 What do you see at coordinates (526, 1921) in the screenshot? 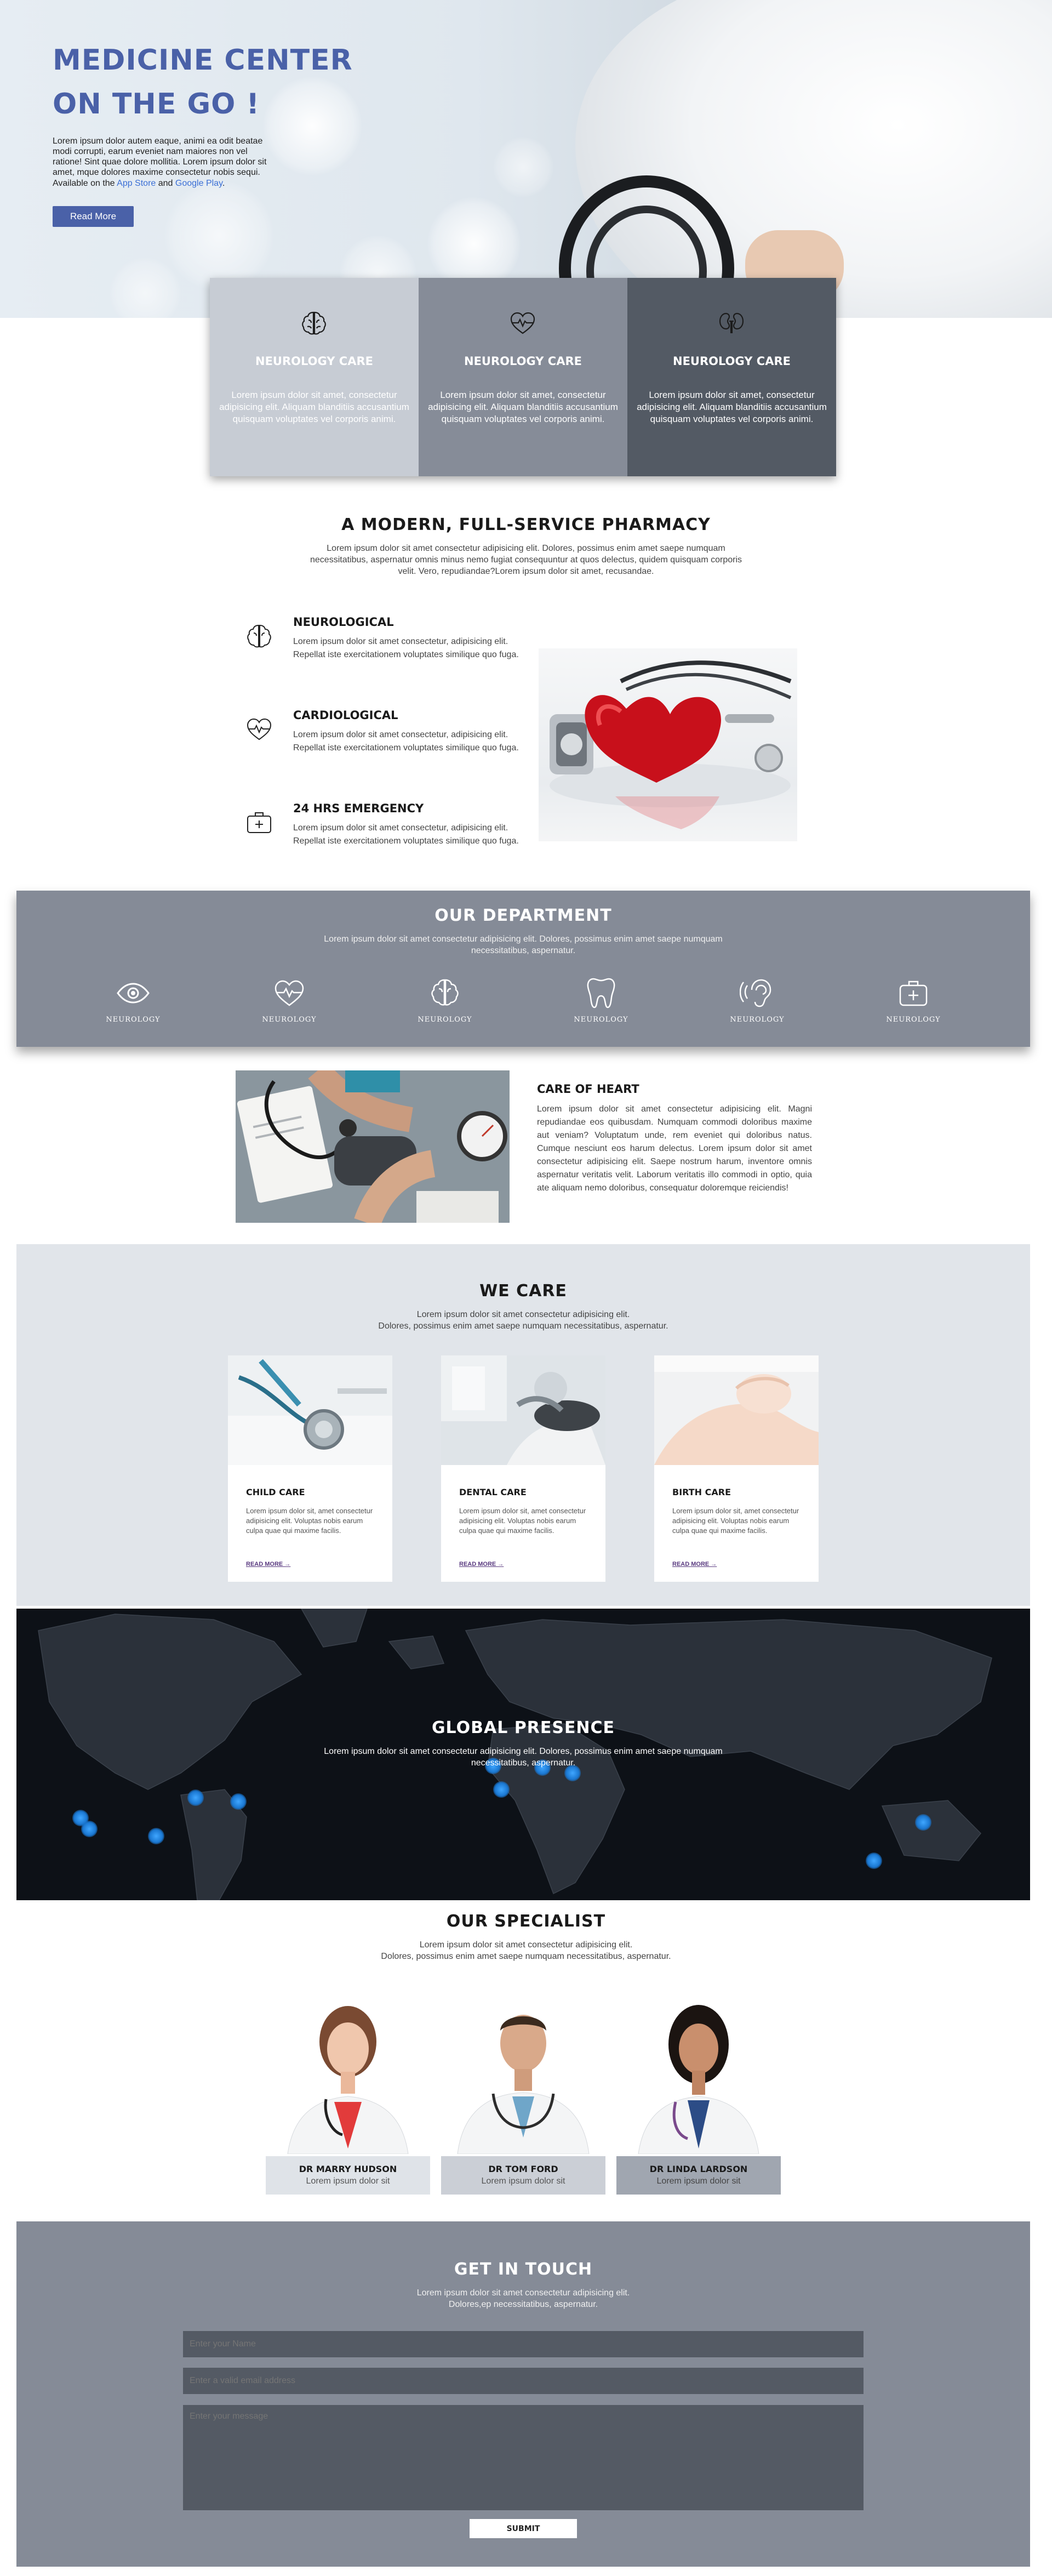
I see `specialist-title: OUR SPECIALIST` at bounding box center [526, 1921].